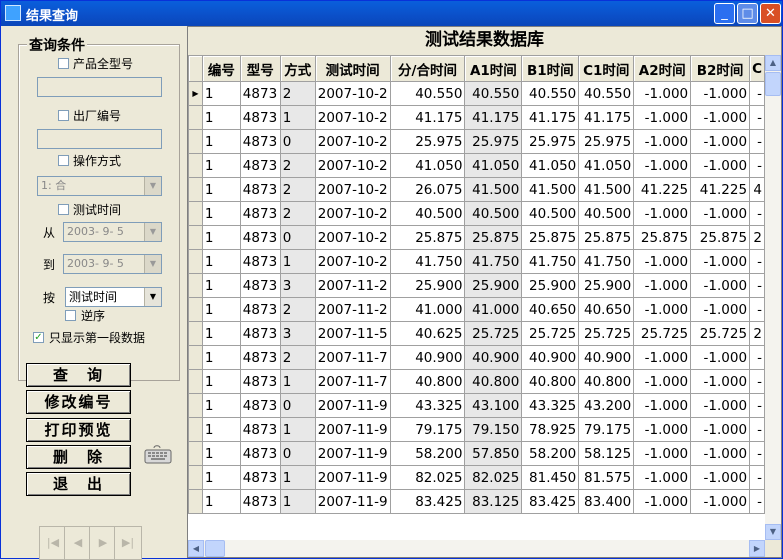 The width and height of the screenshot is (783, 560). I want to click on table-cell: 41.225, so click(662, 189).